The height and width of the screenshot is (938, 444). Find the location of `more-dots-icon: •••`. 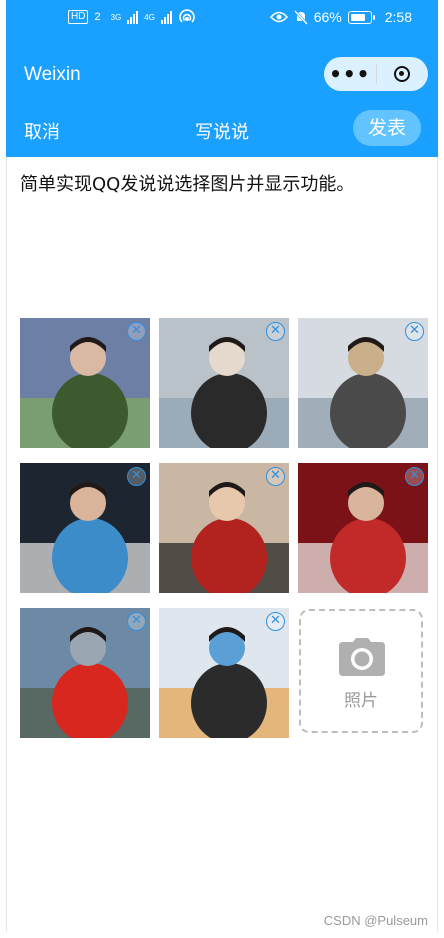

more-dots-icon: ••• is located at coordinates (350, 74).